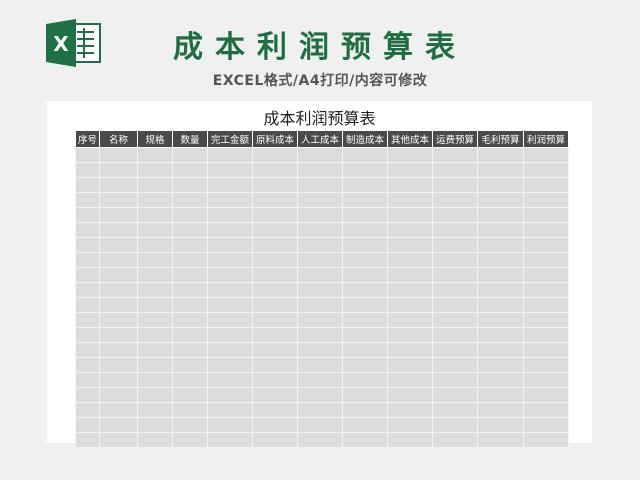 This screenshot has height=480, width=640. Describe the element at coordinates (155, 139) in the screenshot. I see `column-header: 规格` at that location.